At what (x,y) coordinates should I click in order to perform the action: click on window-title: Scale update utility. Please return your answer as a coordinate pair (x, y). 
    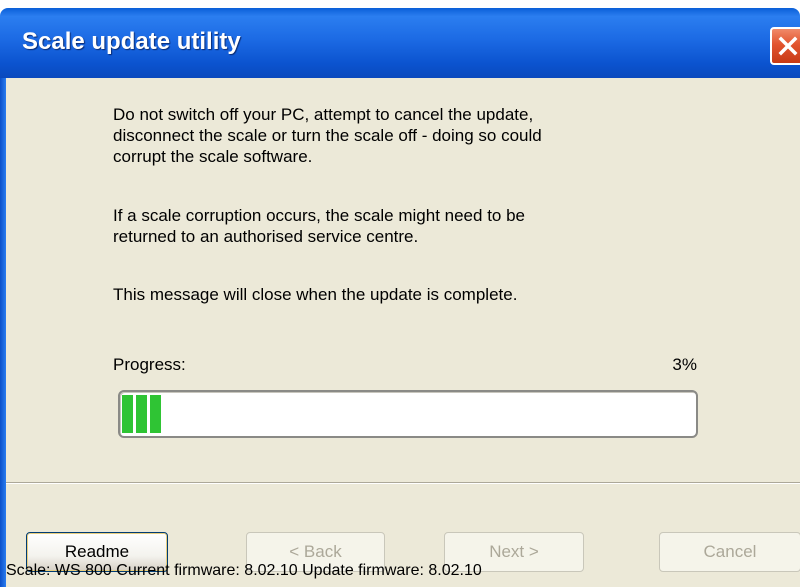
    Looking at the image, I should click on (131, 41).